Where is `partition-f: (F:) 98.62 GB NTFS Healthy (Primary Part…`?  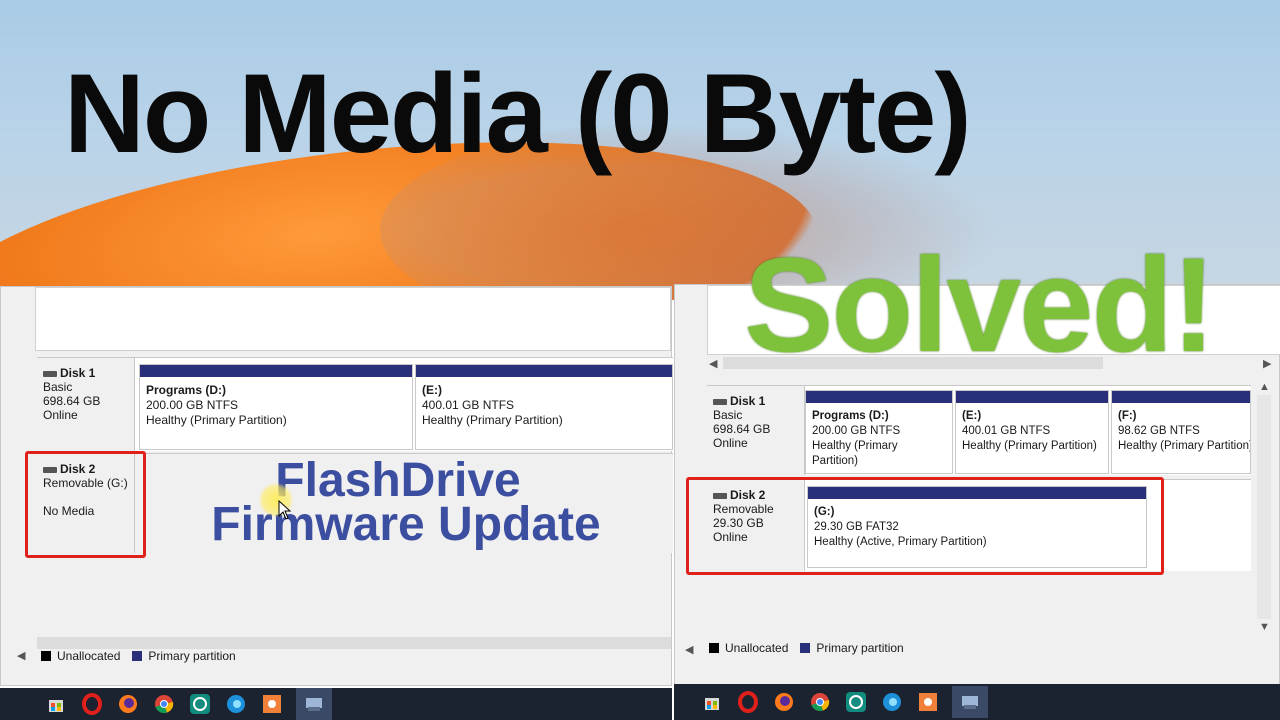 partition-f: (F:) 98.62 GB NTFS Healthy (Primary Part… is located at coordinates (1181, 432).